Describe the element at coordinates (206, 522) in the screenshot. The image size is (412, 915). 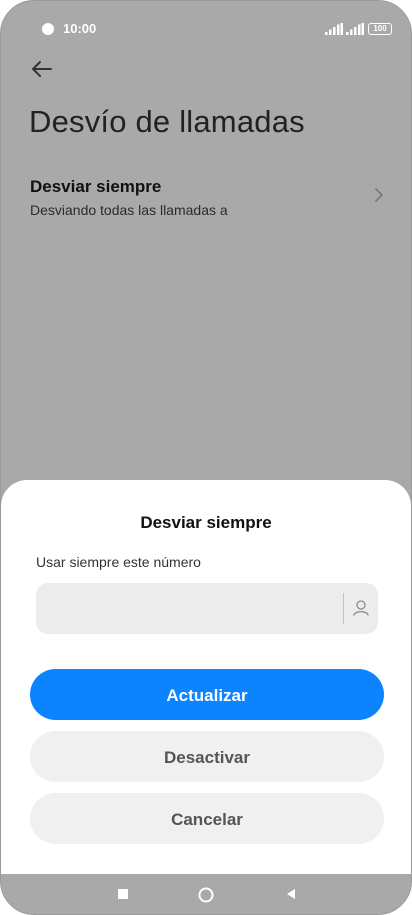
I see `dialog-title: Desviar siempre` at that location.